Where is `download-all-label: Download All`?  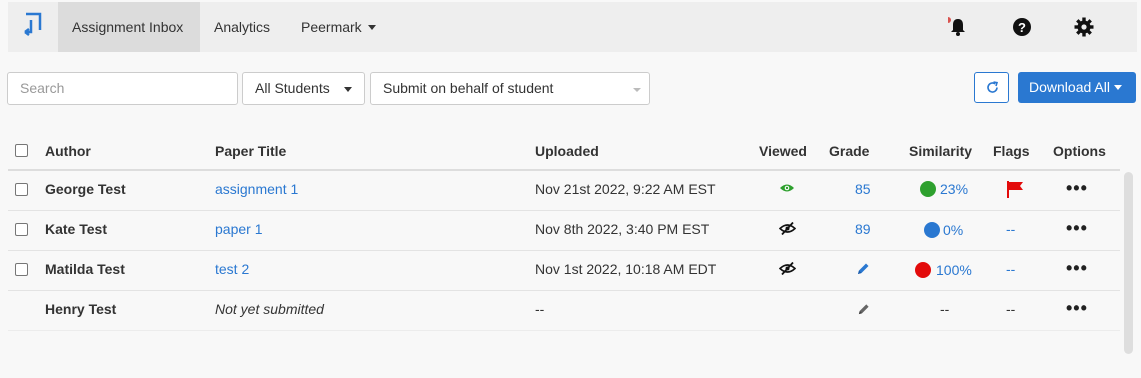
download-all-label: Download All is located at coordinates (1069, 87).